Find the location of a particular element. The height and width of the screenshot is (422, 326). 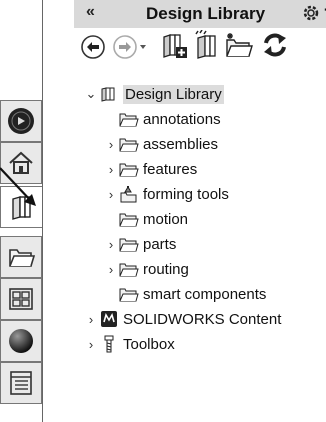

page-title: Design Library is located at coordinates (206, 13).